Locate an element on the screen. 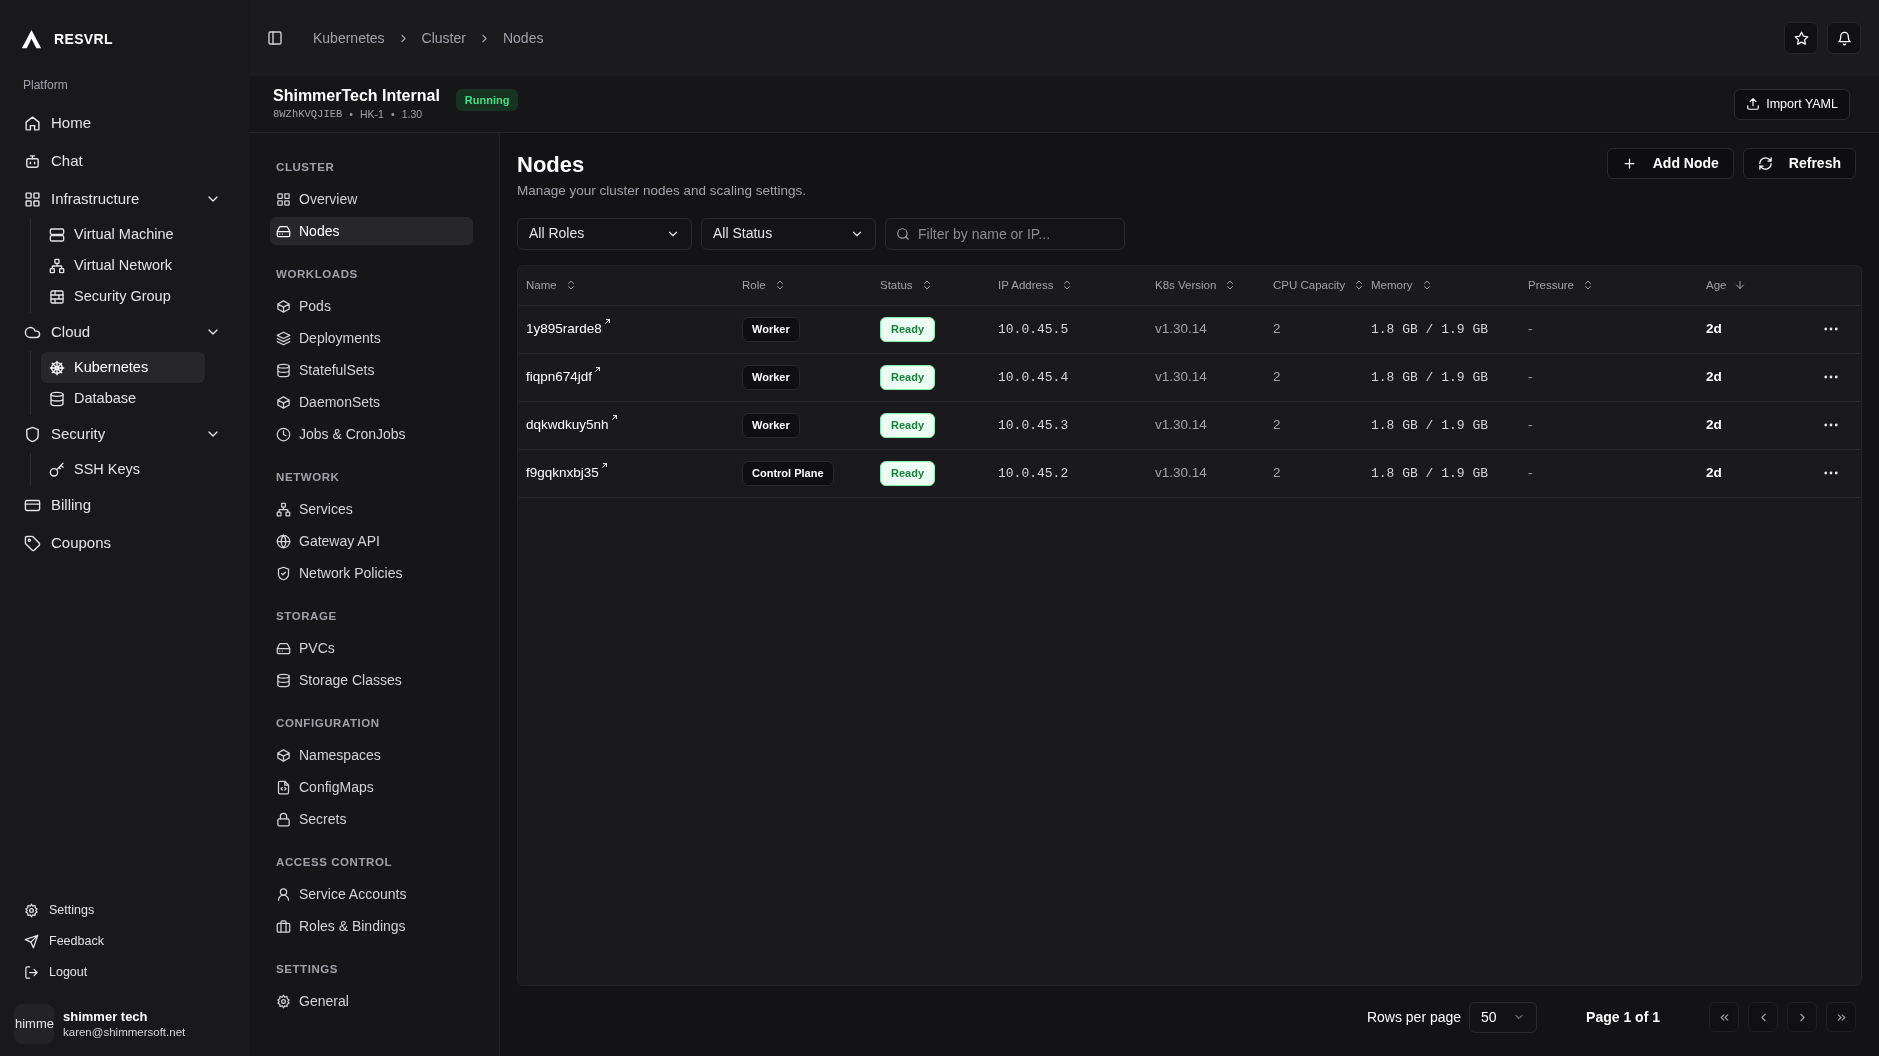  last-page-button is located at coordinates (1841, 1017).